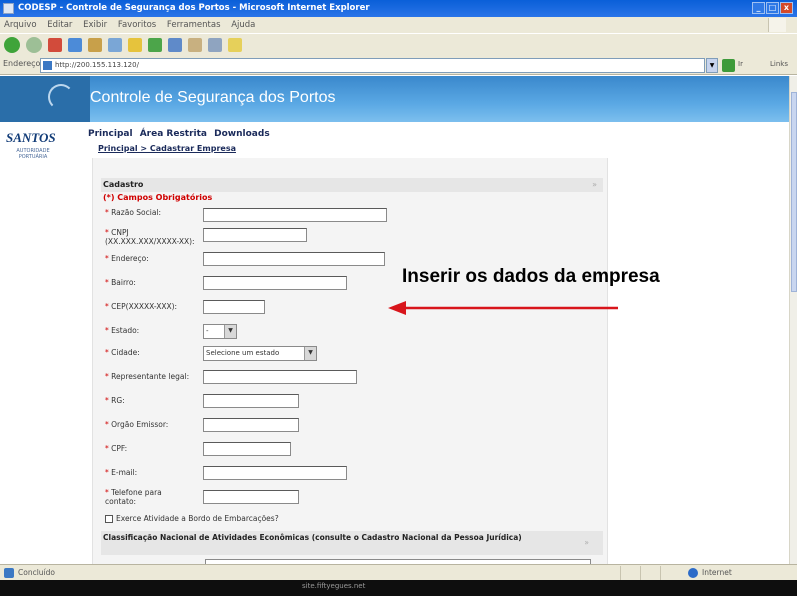 This screenshot has height=596, width=797. I want to click on estado-select: - ▼, so click(220, 331).